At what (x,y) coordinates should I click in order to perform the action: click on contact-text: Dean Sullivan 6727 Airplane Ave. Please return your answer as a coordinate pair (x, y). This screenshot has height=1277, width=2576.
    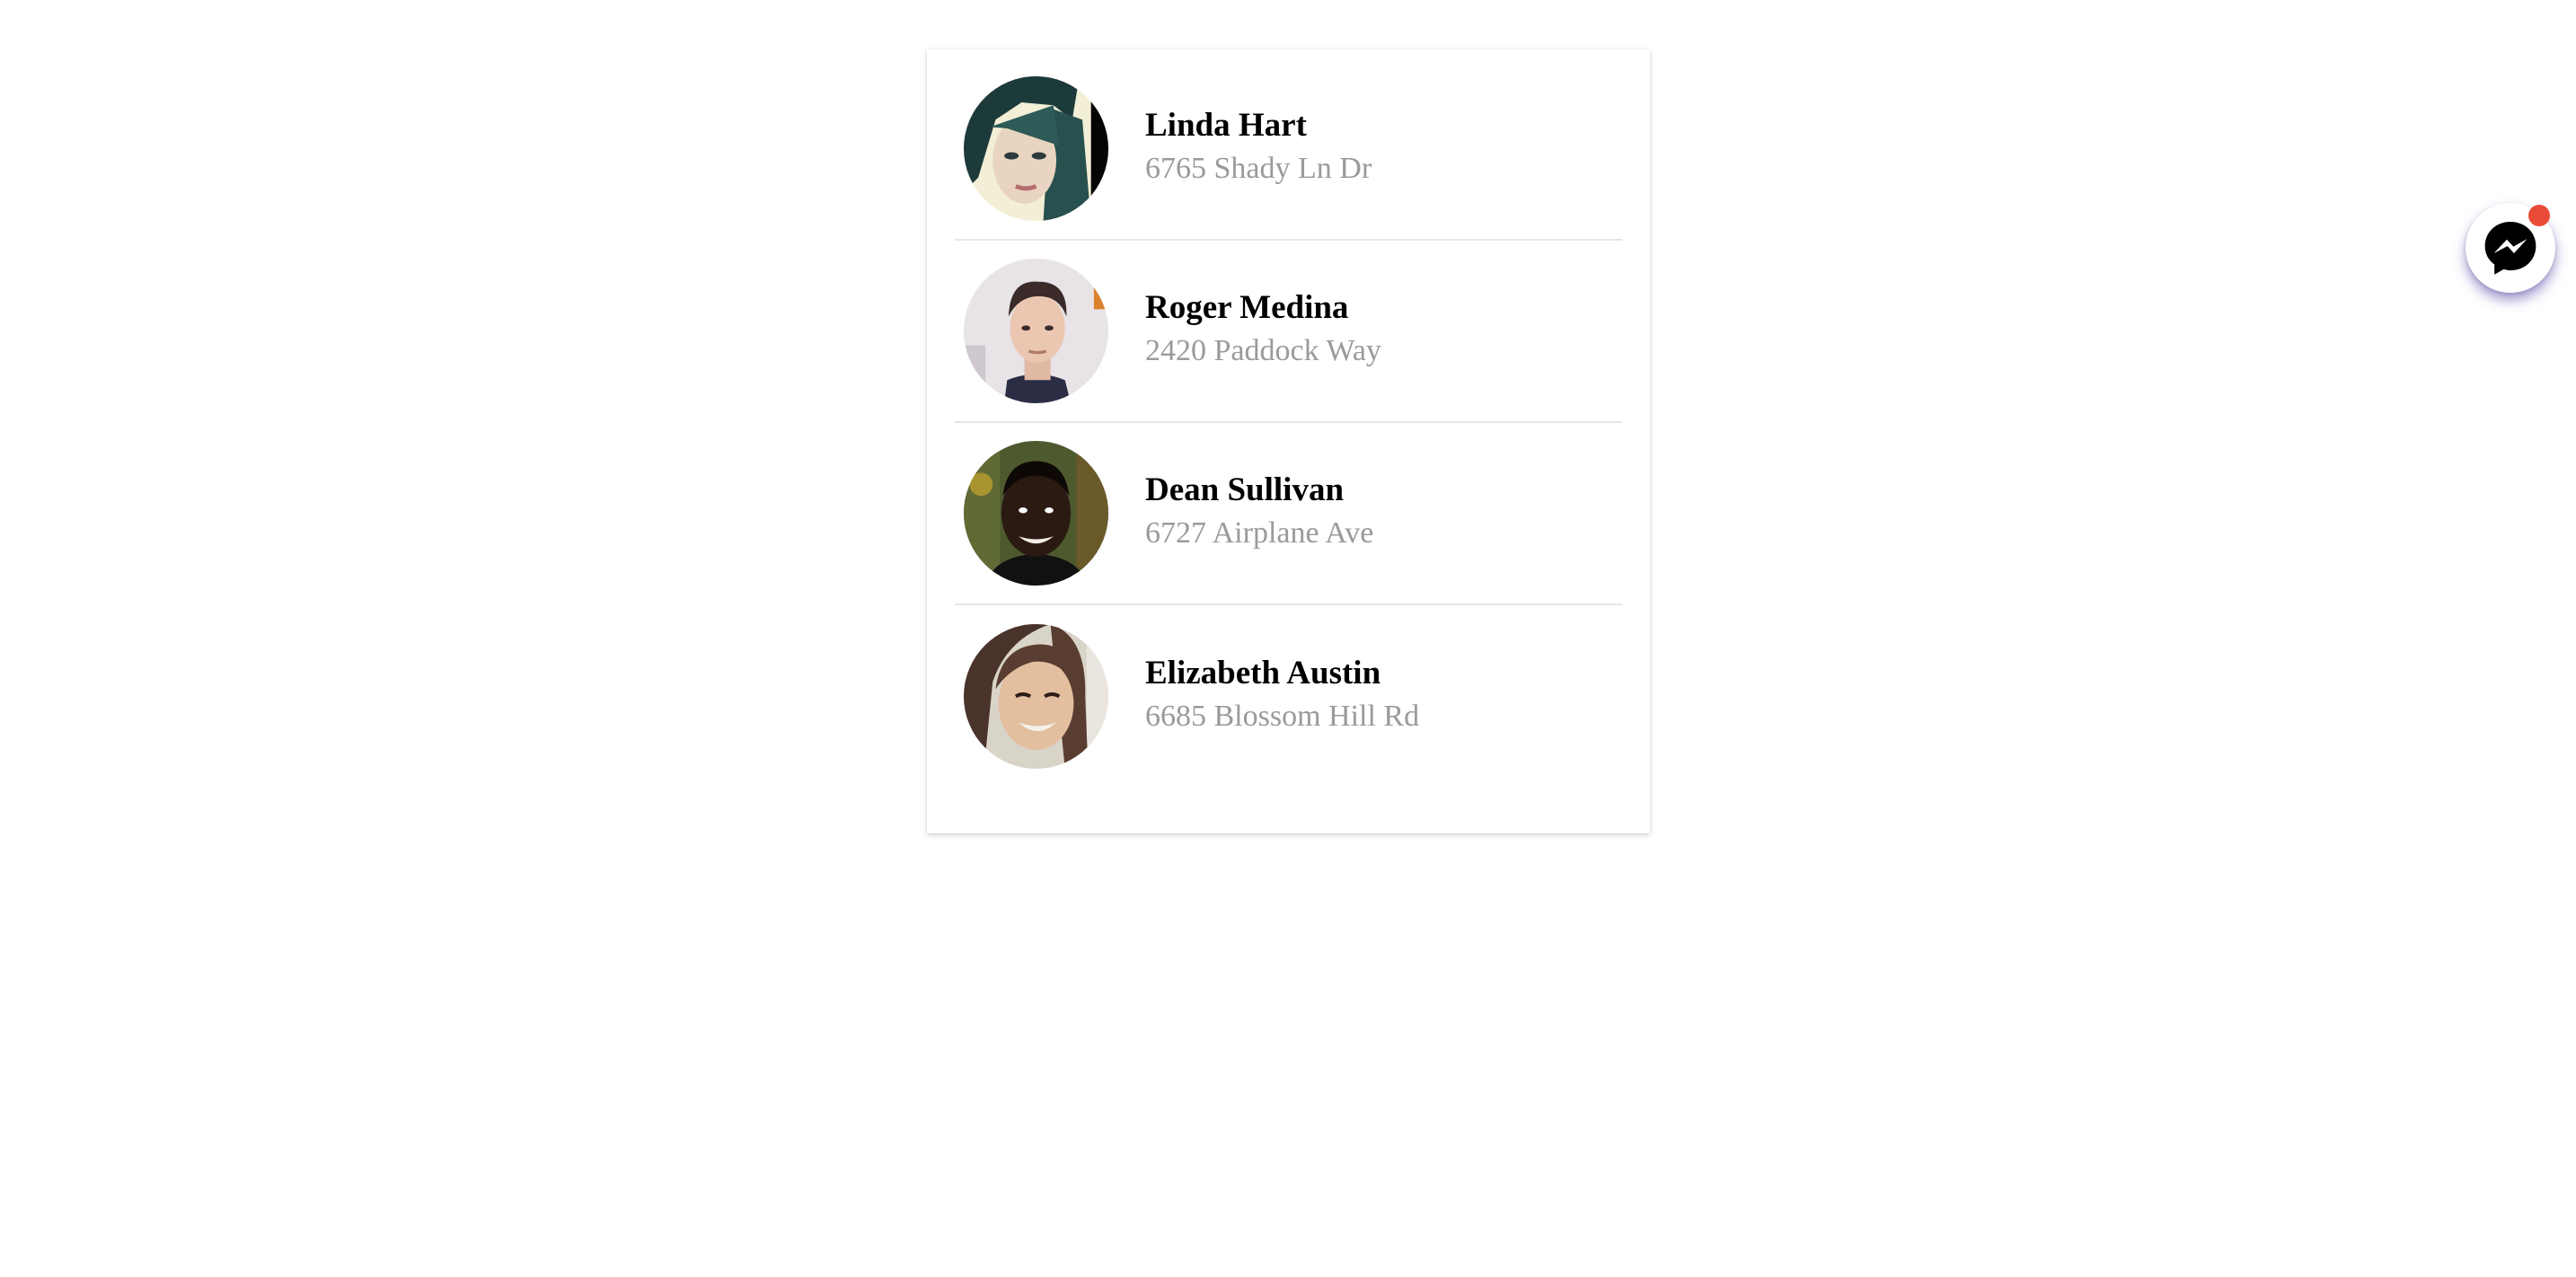
    Looking at the image, I should click on (1259, 511).